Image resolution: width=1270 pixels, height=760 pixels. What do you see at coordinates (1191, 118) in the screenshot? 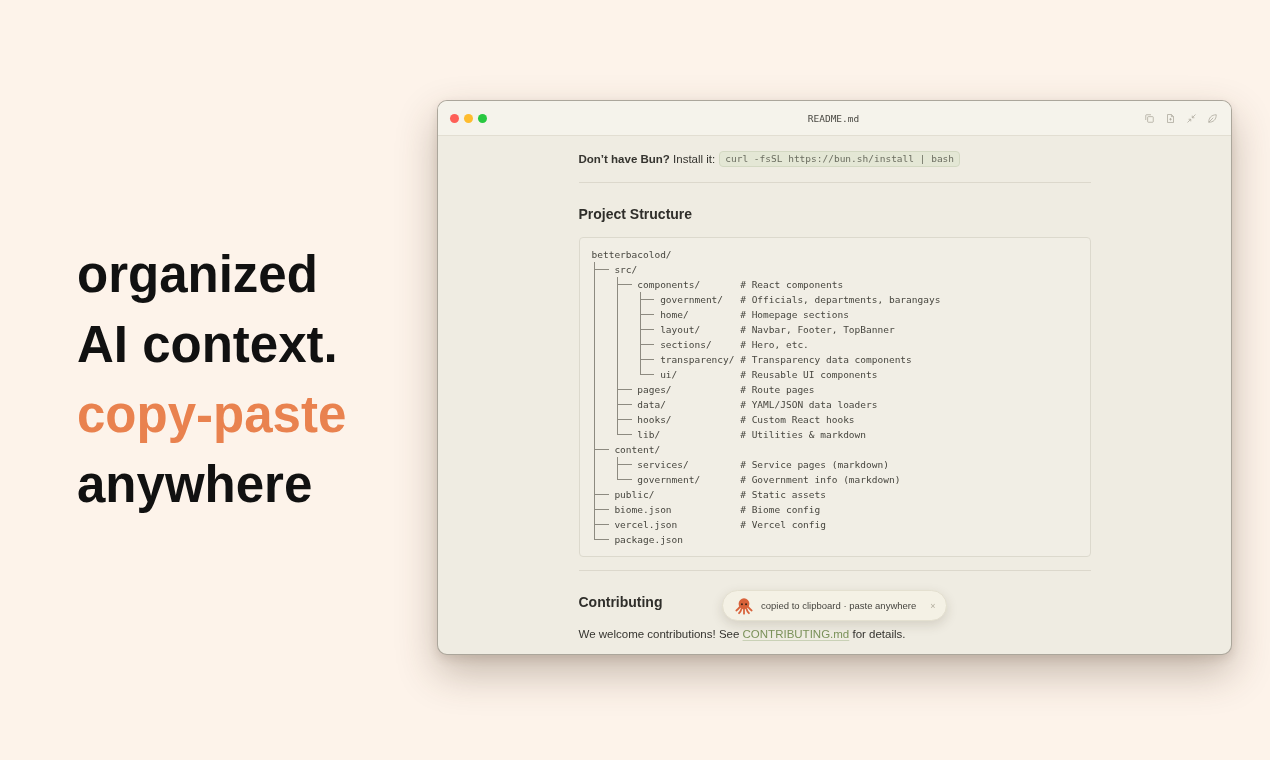
I see `collapse-icon` at bounding box center [1191, 118].